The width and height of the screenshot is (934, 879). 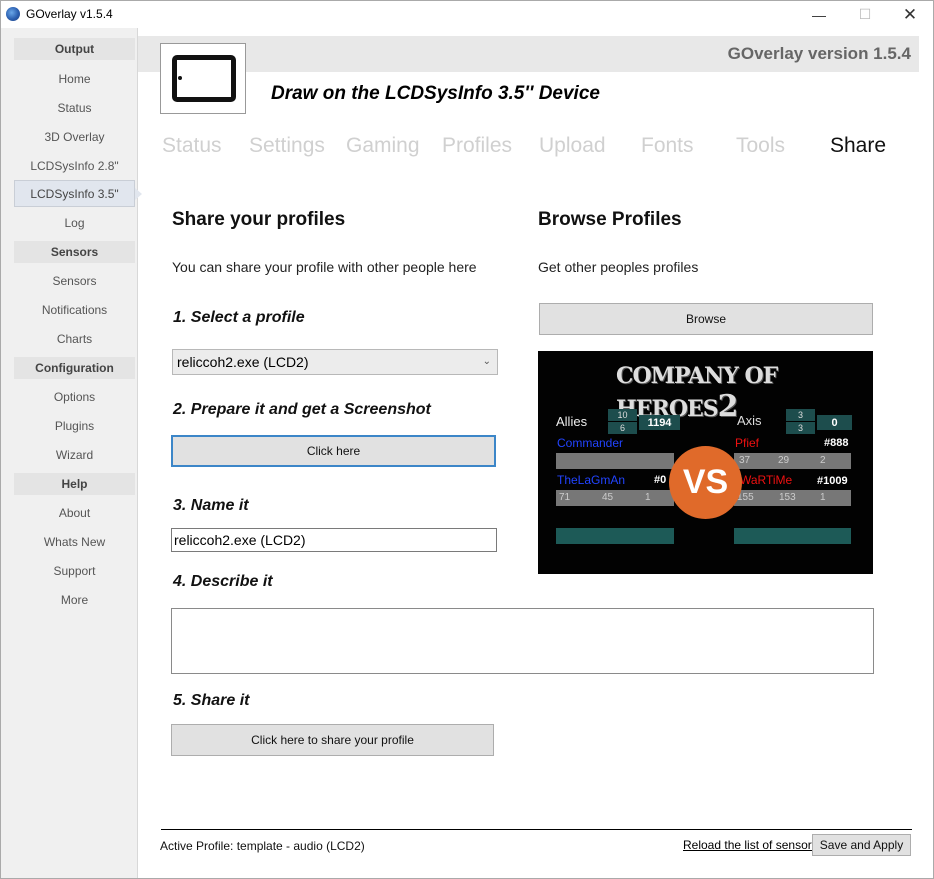 What do you see at coordinates (74, 136) in the screenshot?
I see `sidebar-item-3d-overlay: 3D Overlay` at bounding box center [74, 136].